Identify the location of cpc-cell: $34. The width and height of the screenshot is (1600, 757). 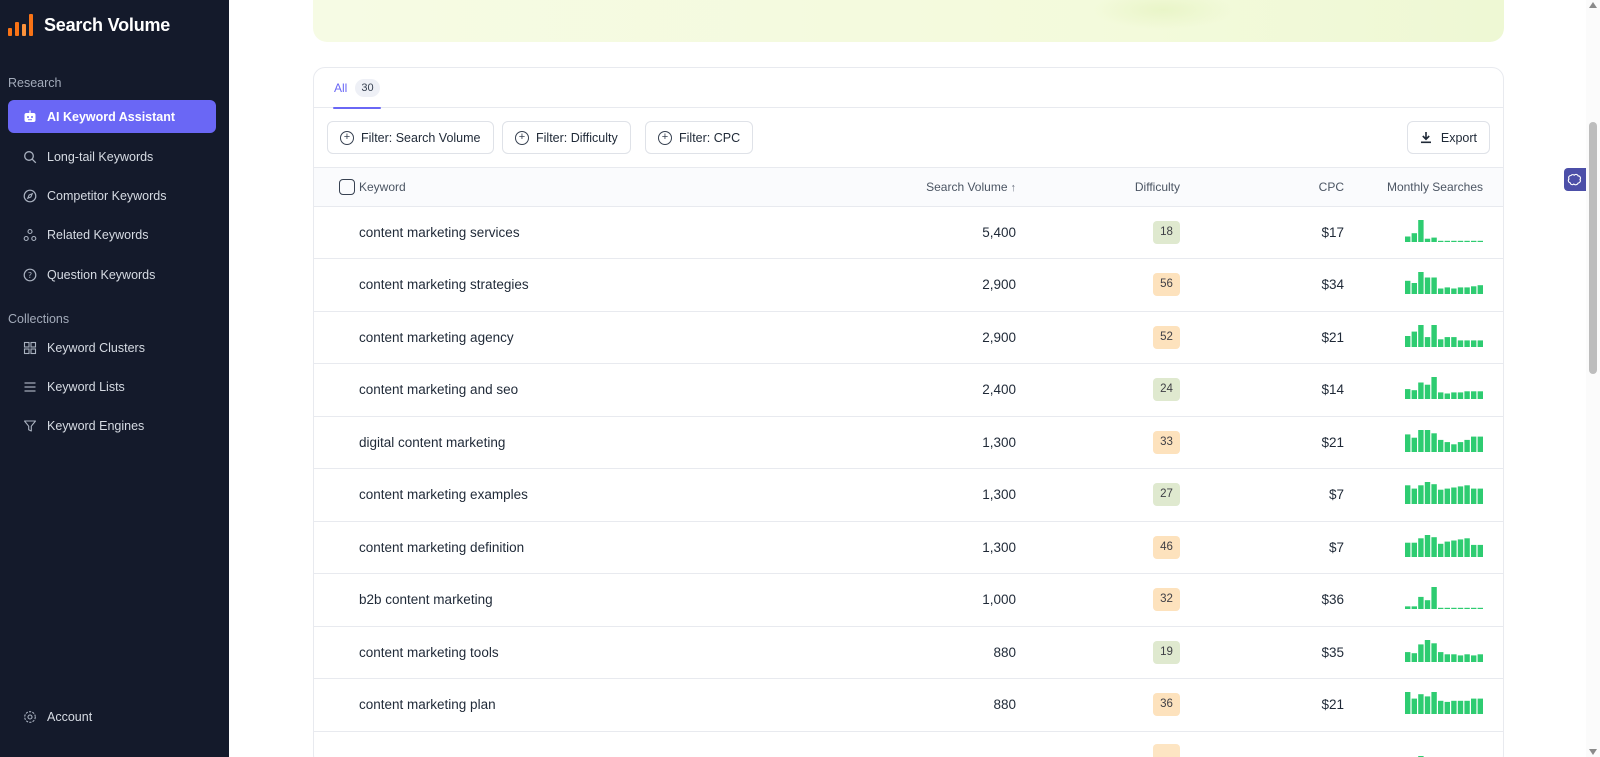
(1262, 285).